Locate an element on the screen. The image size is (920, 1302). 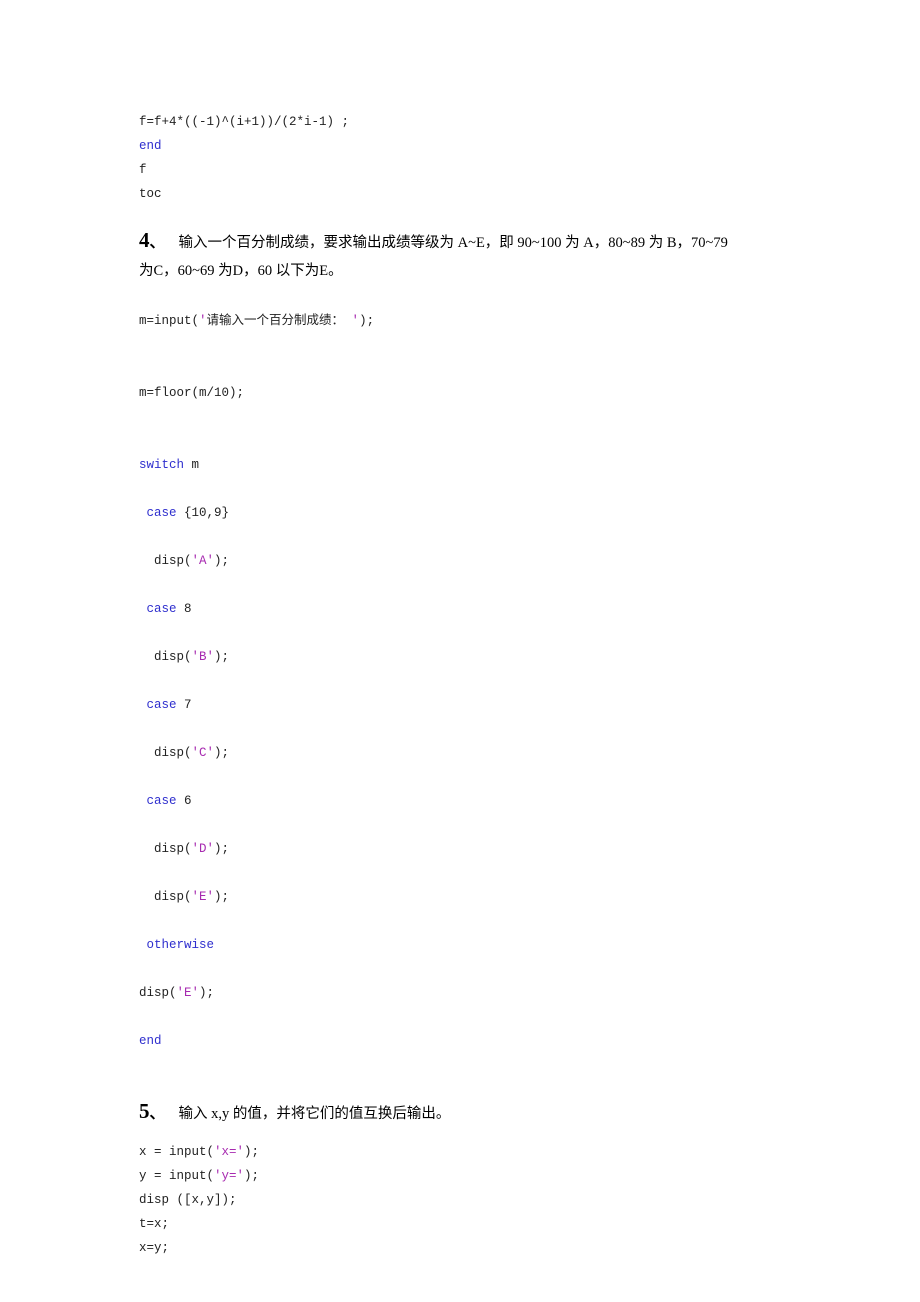
code-token: f is located at coordinates (143, 170).